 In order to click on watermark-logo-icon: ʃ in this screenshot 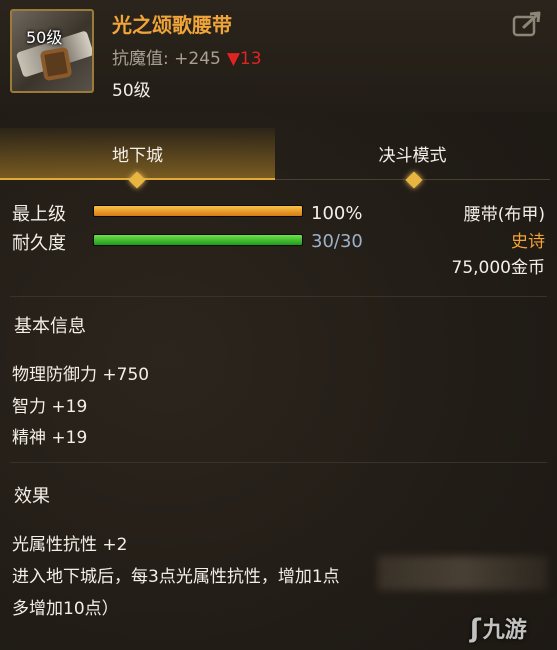, I will do `click(475, 629)`.